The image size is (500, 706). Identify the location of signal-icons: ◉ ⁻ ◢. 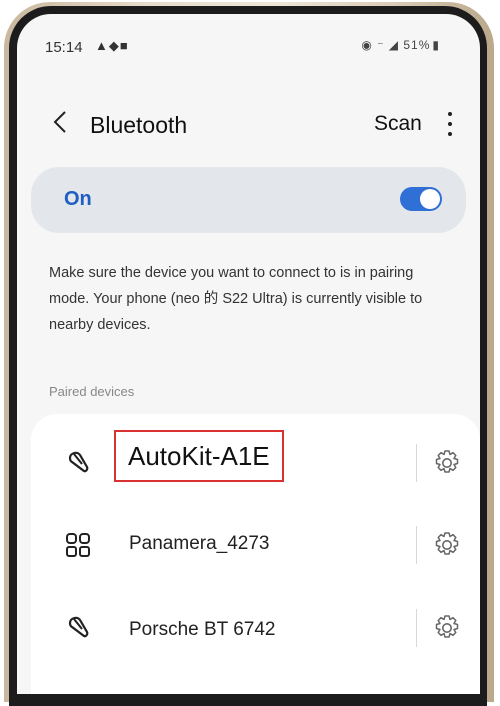
(380, 45).